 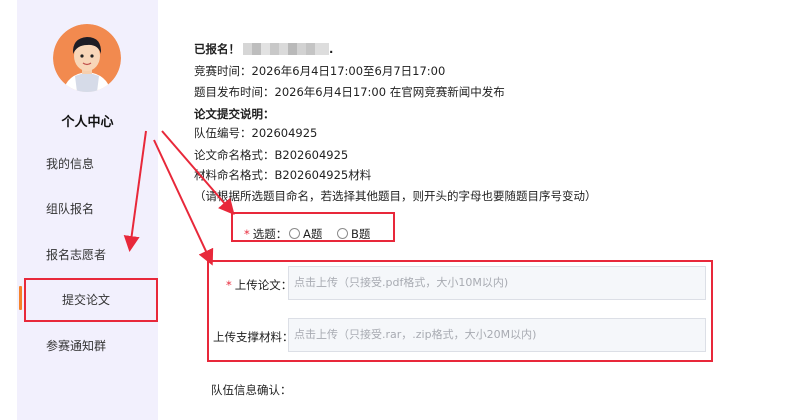 What do you see at coordinates (198, 173) in the screenshot?
I see `arrow-to-topic` at bounding box center [198, 173].